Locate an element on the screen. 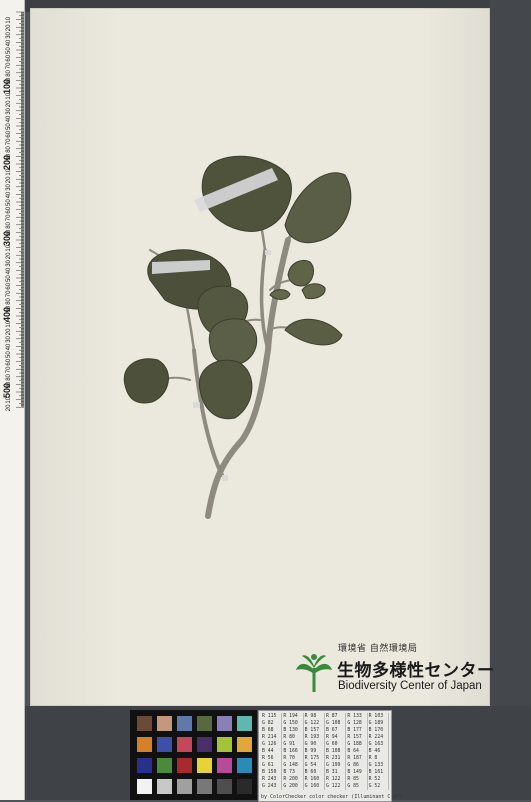 The image size is (531, 802). color-value-cell: R 187 is located at coordinates (357, 758).